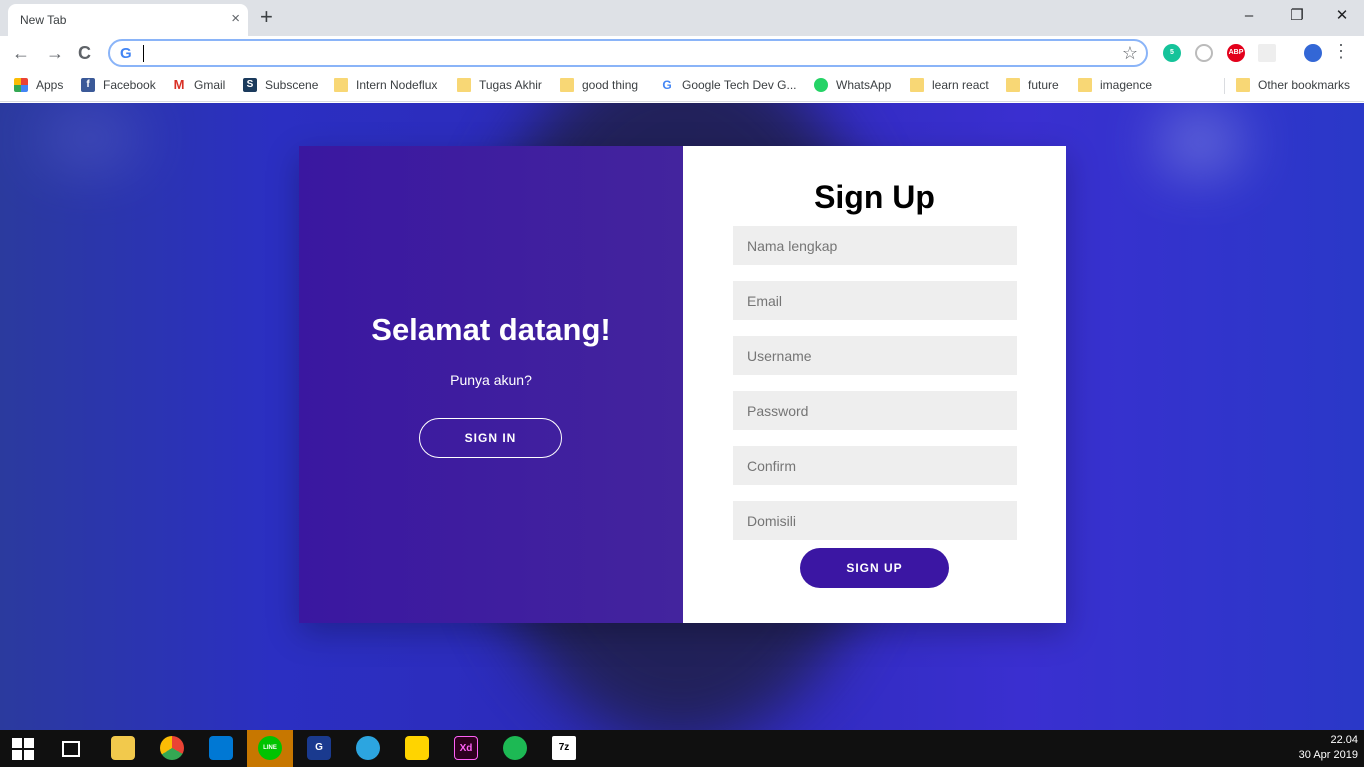  I want to click on welcome-title: Selamat datang!, so click(491, 329).